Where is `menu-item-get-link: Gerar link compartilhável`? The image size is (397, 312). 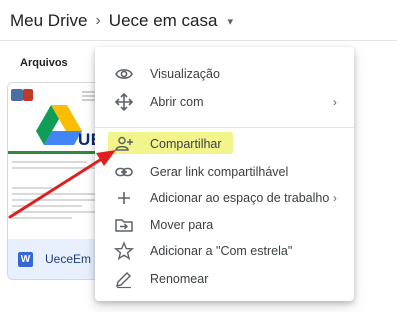
menu-item-get-link: Gerar link compartilhável is located at coordinates (224, 172).